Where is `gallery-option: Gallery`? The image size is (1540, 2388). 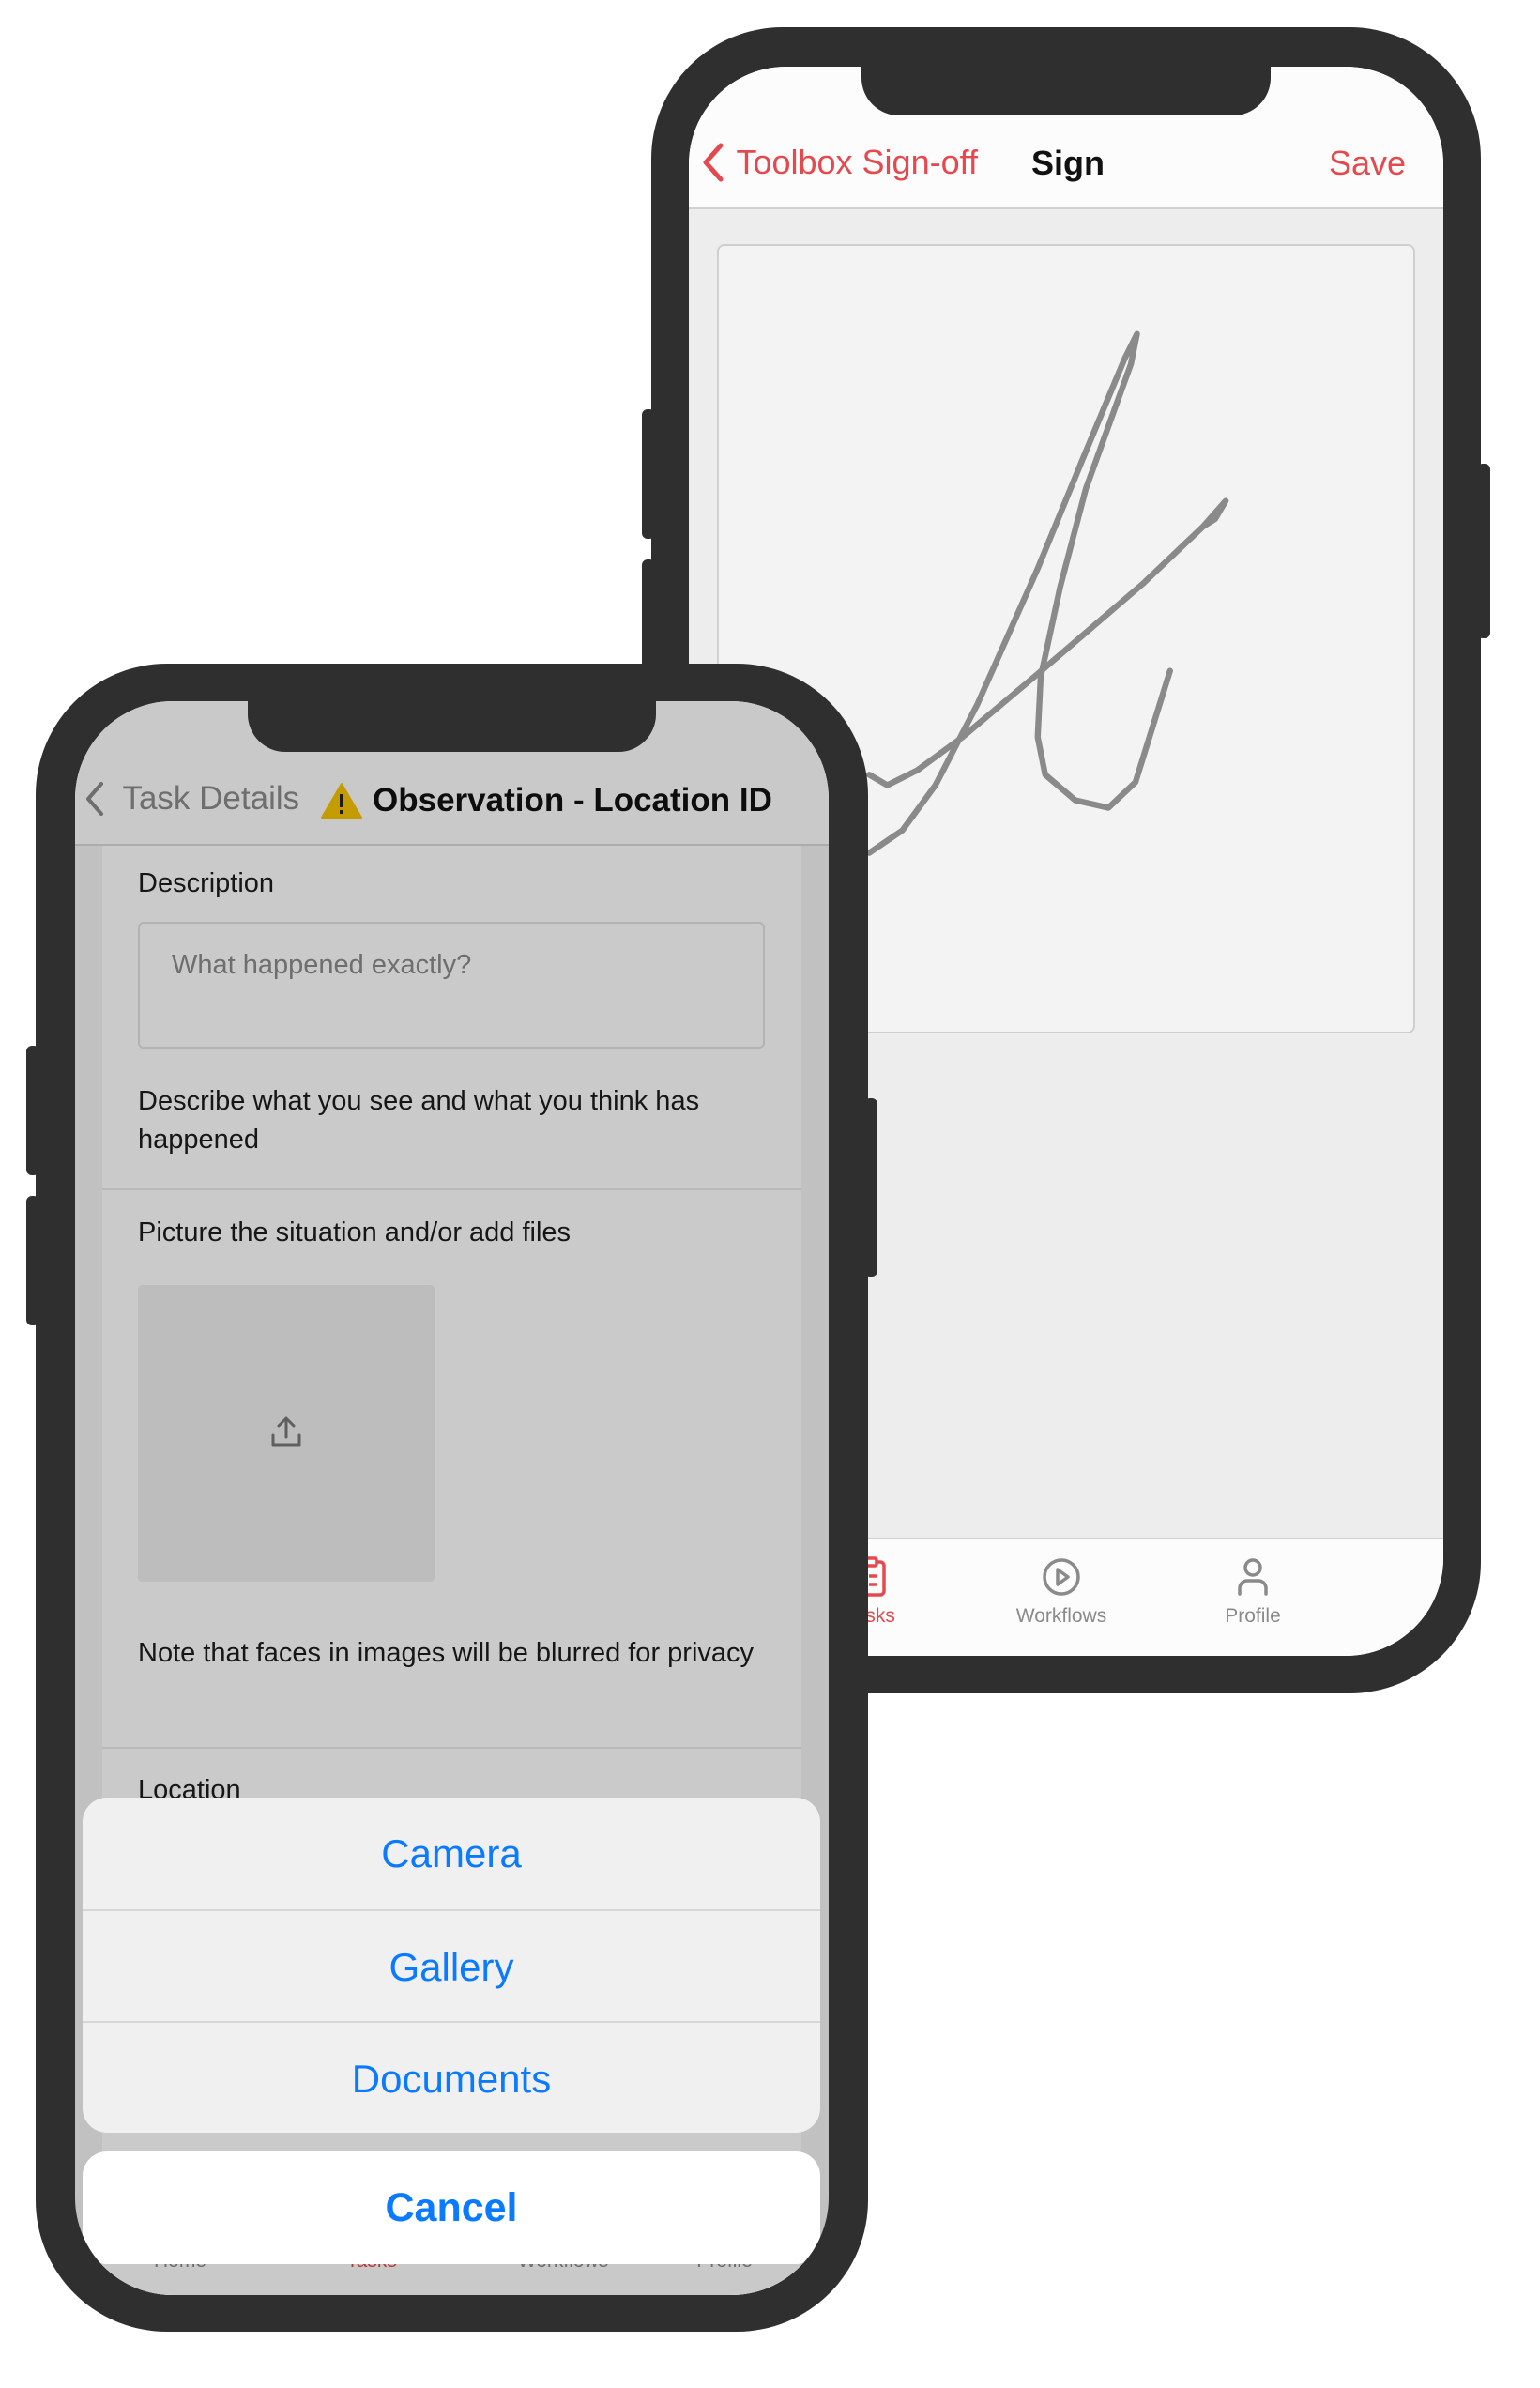 gallery-option: Gallery is located at coordinates (451, 1966).